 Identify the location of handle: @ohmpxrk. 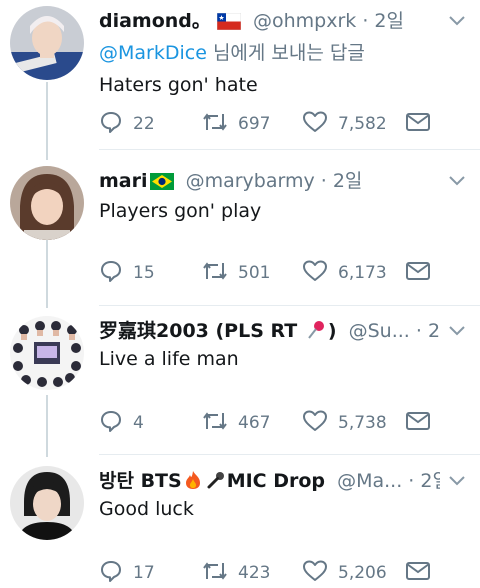
(304, 21).